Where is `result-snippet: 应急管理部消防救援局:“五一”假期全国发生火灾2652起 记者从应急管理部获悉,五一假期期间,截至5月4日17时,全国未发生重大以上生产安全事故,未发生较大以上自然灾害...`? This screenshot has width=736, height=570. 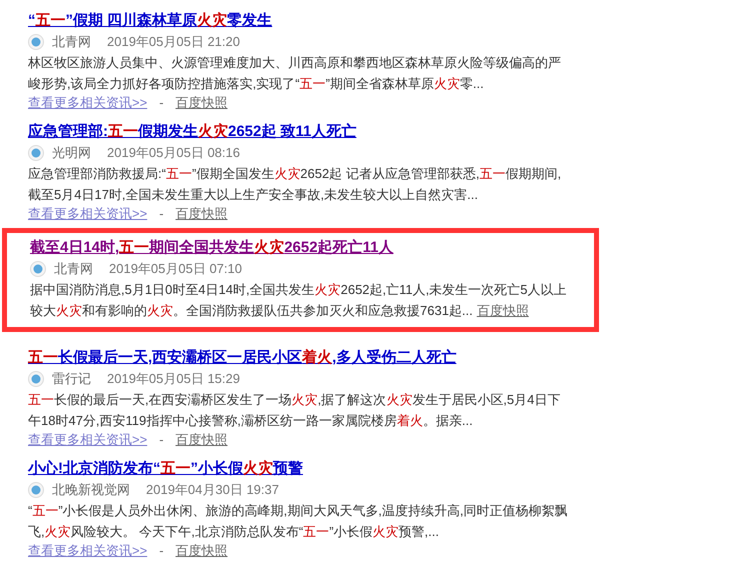
result-snippet: 应急管理部消防救援局:“五一”假期全国发生火灾2652起 记者从应急管理部获悉,五一假期期间,截至5月4日17时,全国未发生重大以上生产安全事故,未发生较大以上自然灾害... is located at coordinates (295, 184).